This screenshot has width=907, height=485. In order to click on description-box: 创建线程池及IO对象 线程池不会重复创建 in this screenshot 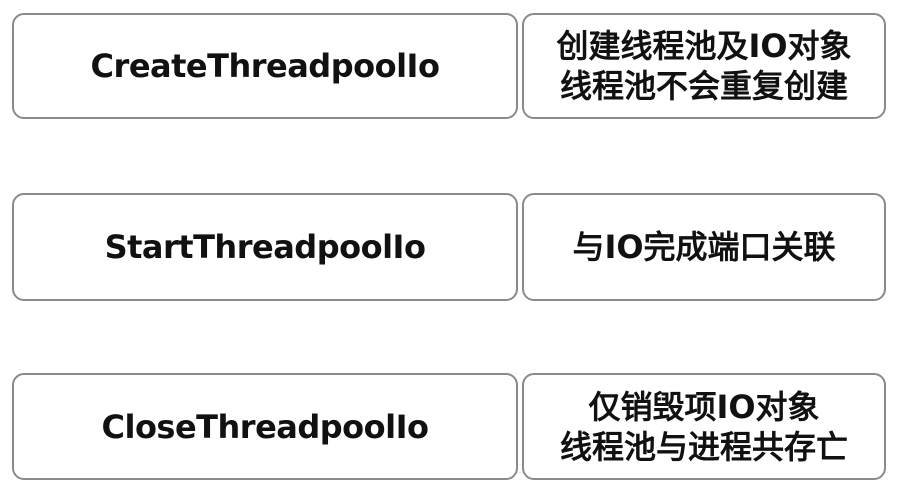, I will do `click(704, 66)`.